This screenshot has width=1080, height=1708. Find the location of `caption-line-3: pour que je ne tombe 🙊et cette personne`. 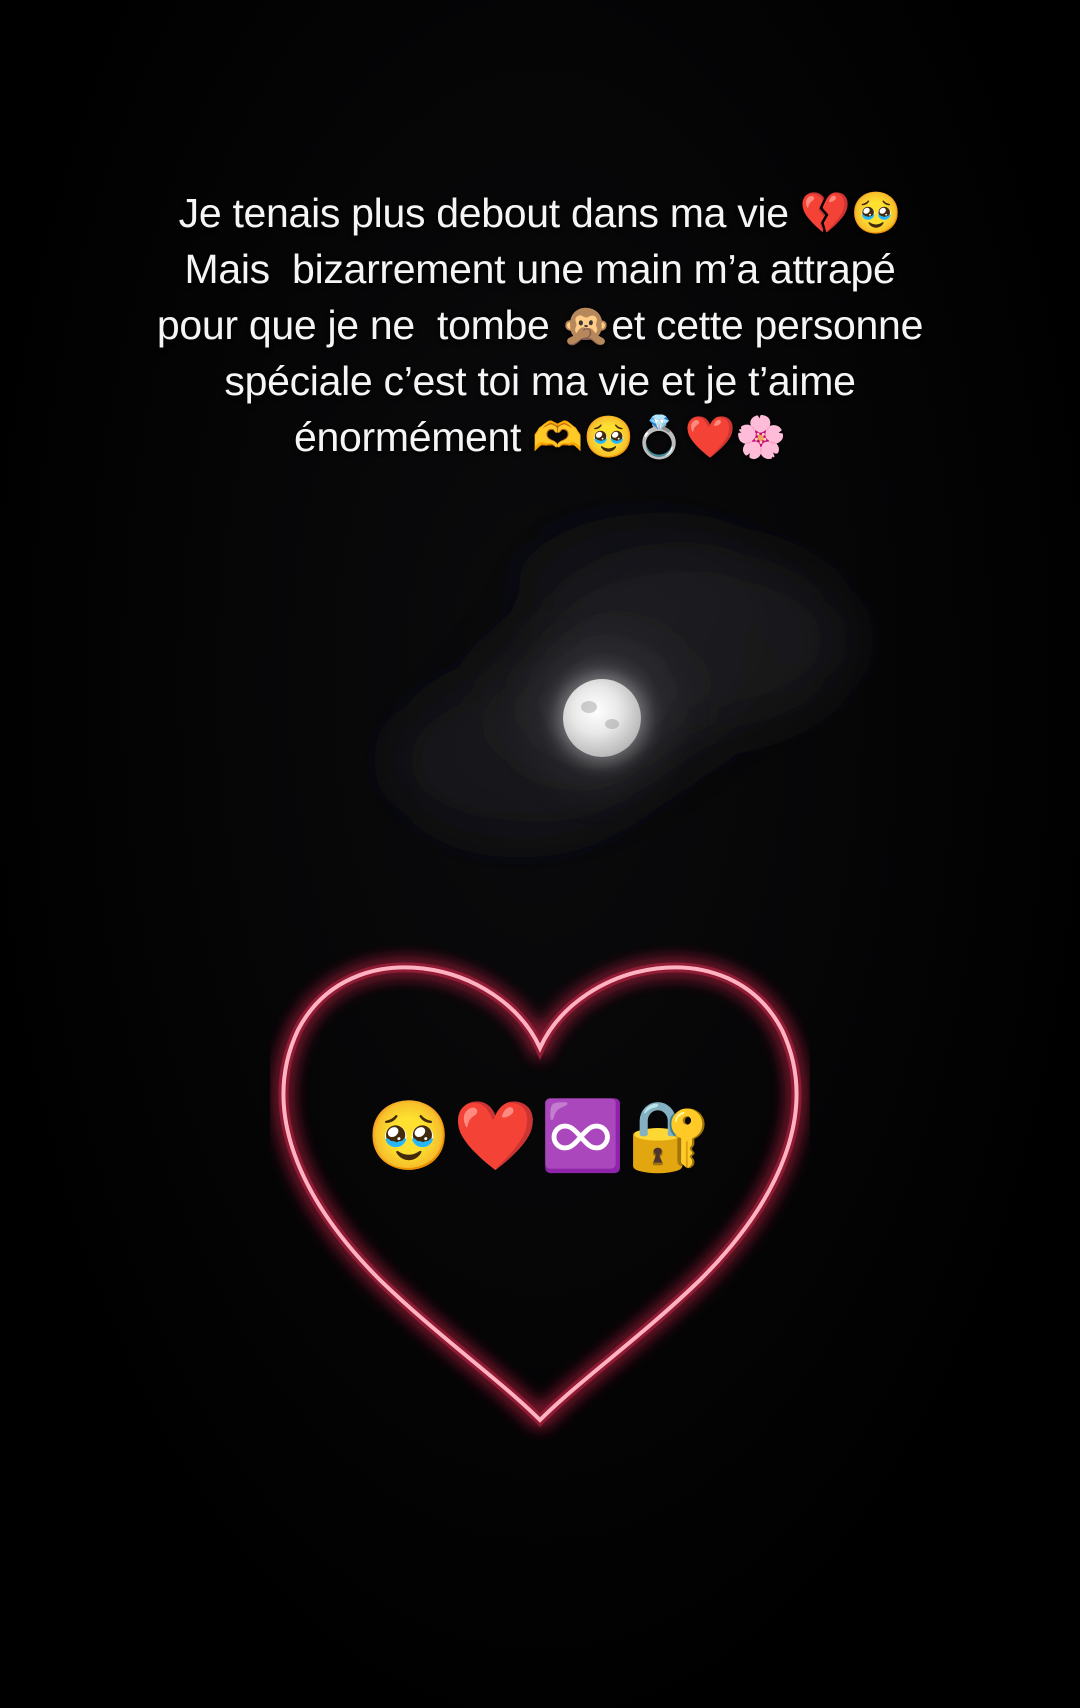

caption-line-3: pour que je ne tombe 🙊et cette personne is located at coordinates (540, 325).